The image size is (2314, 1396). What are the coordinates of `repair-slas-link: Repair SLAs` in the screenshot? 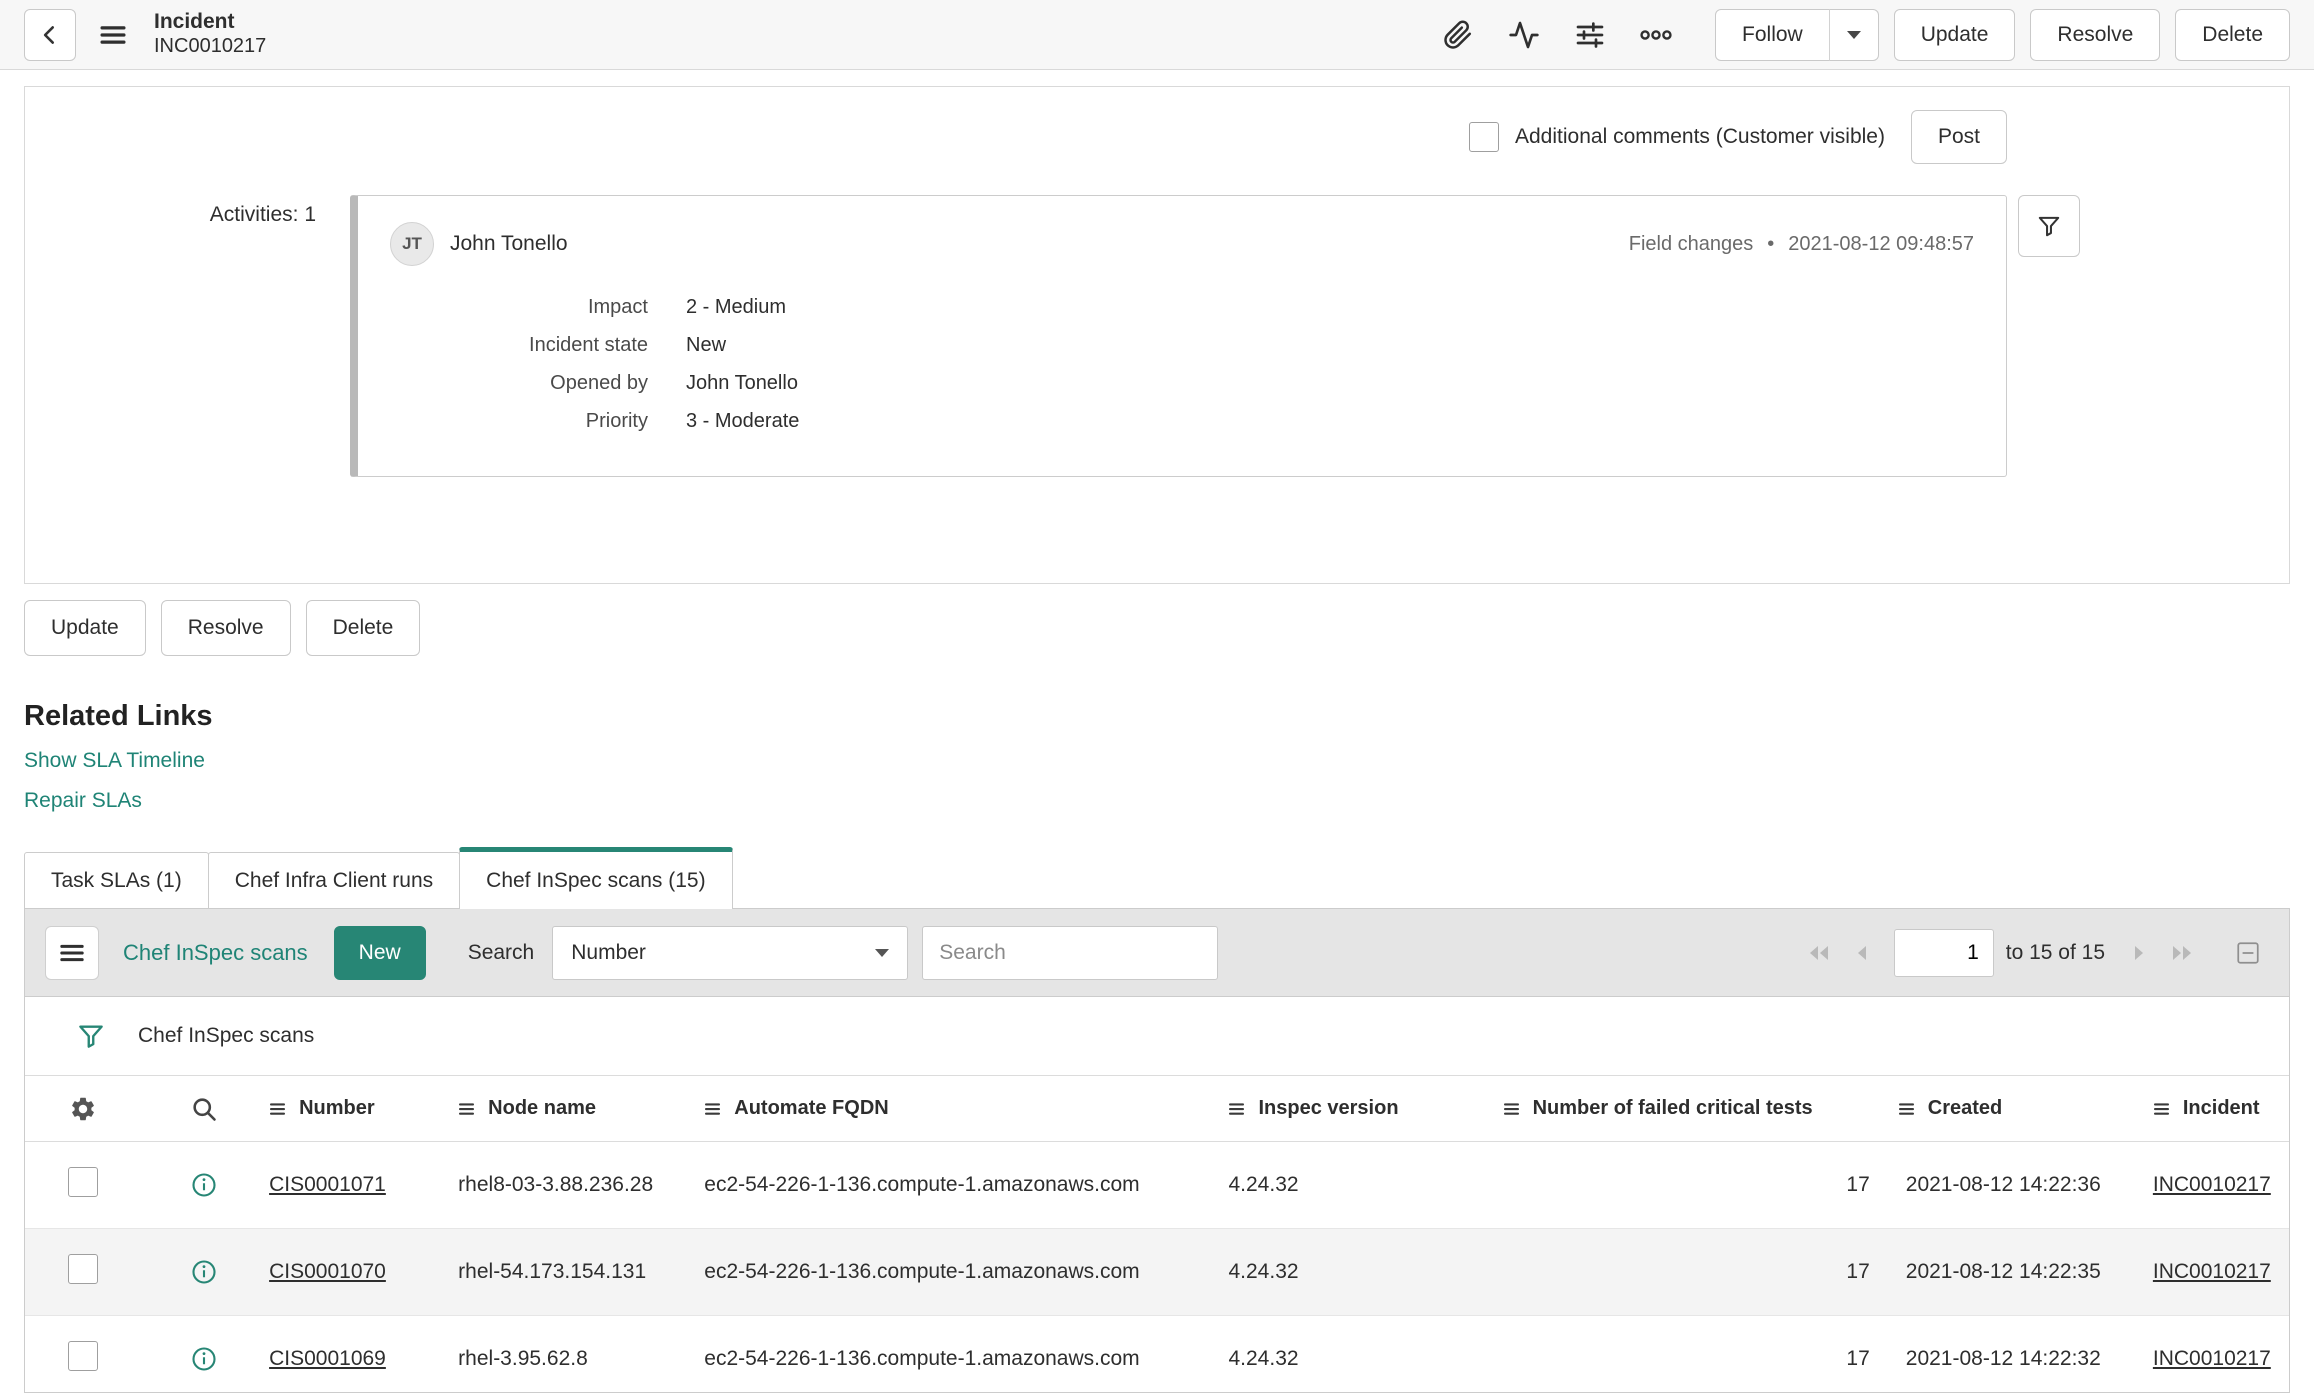 It's located at (1169, 801).